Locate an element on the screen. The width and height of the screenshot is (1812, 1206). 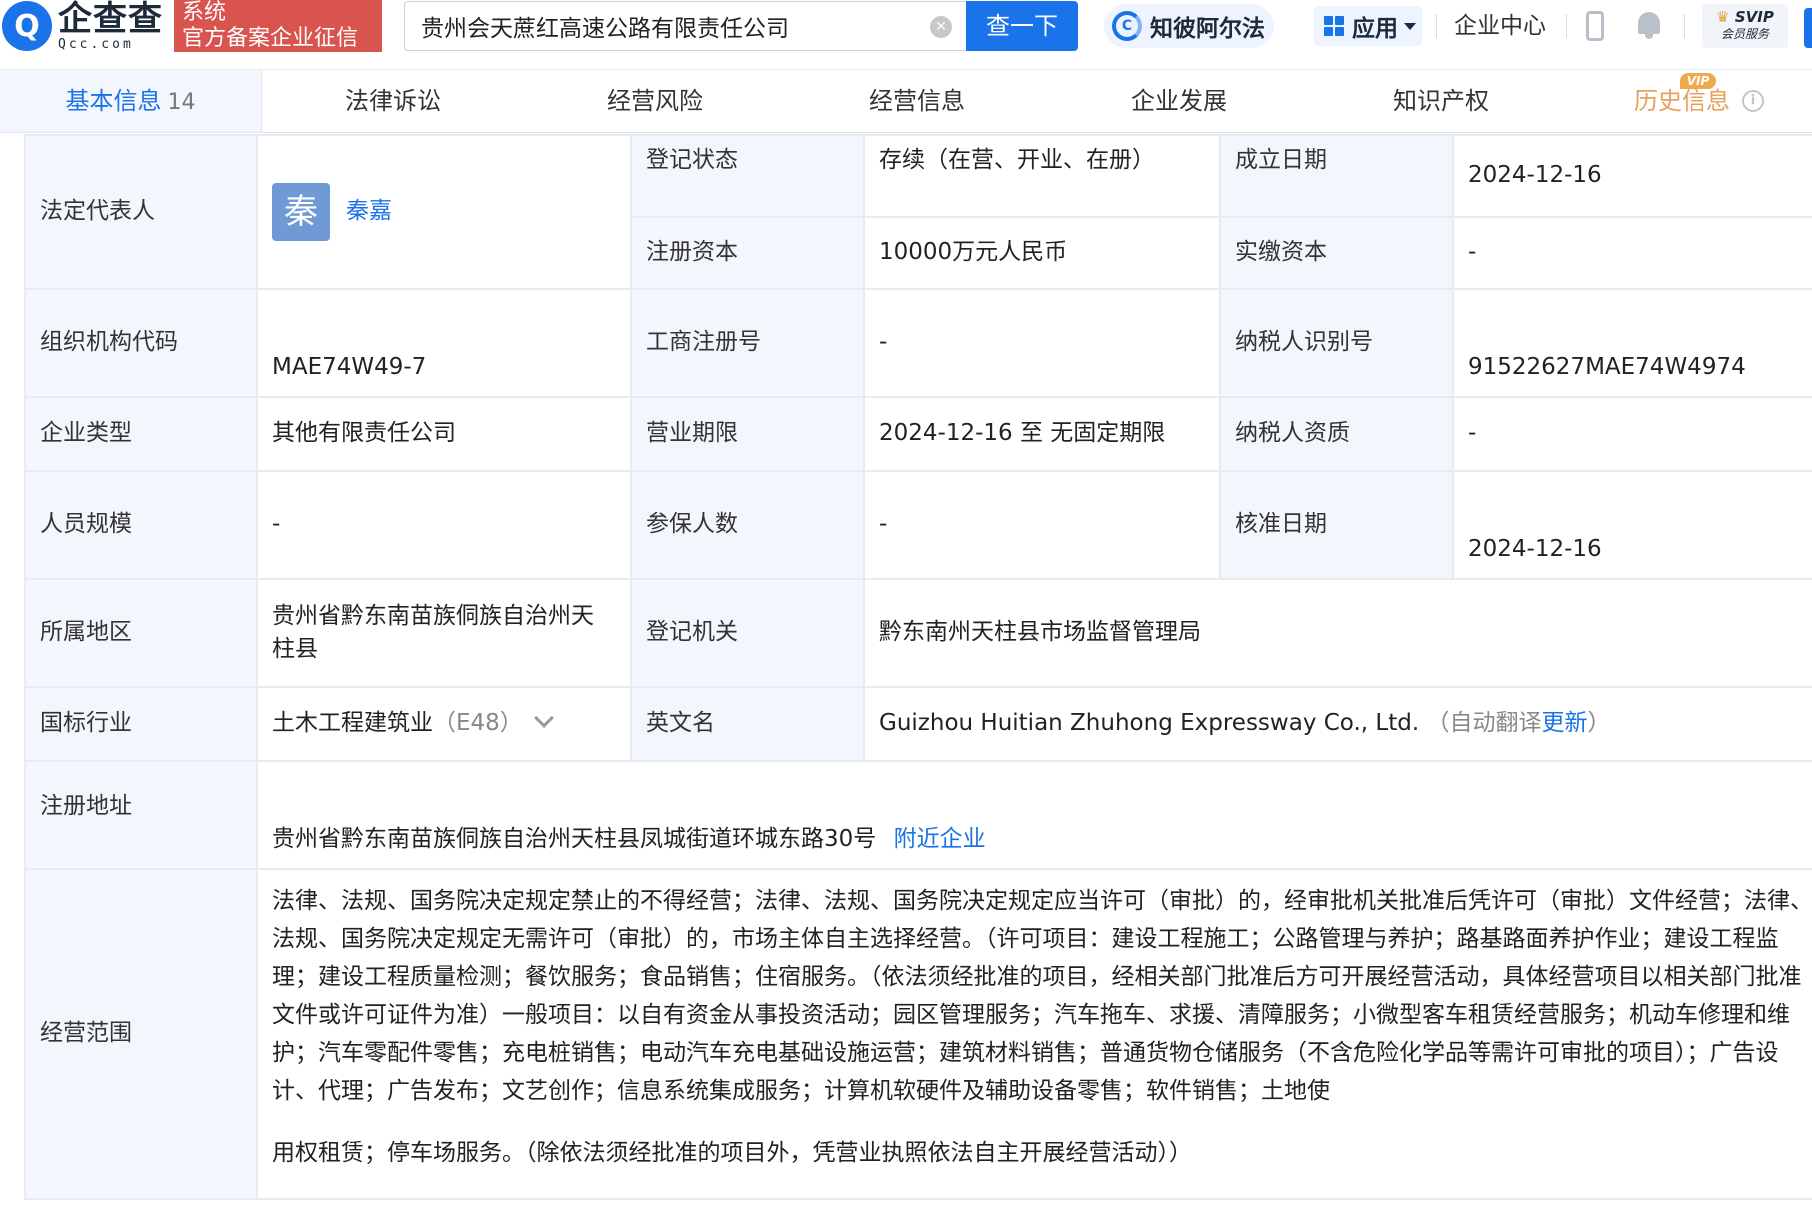
search-box: ✕ is located at coordinates (685, 26).